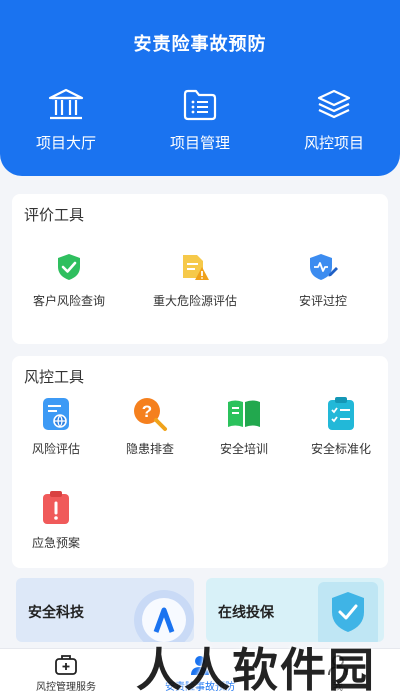 This screenshot has height=700, width=400. I want to click on nav-label: 项目大厅, so click(65, 143).